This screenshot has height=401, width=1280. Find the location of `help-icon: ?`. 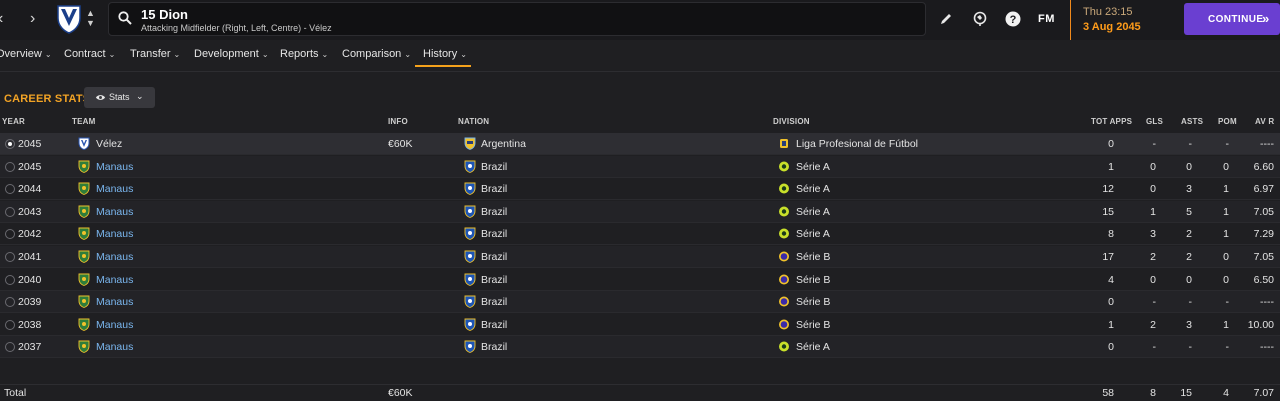

help-icon: ? is located at coordinates (1013, 19).